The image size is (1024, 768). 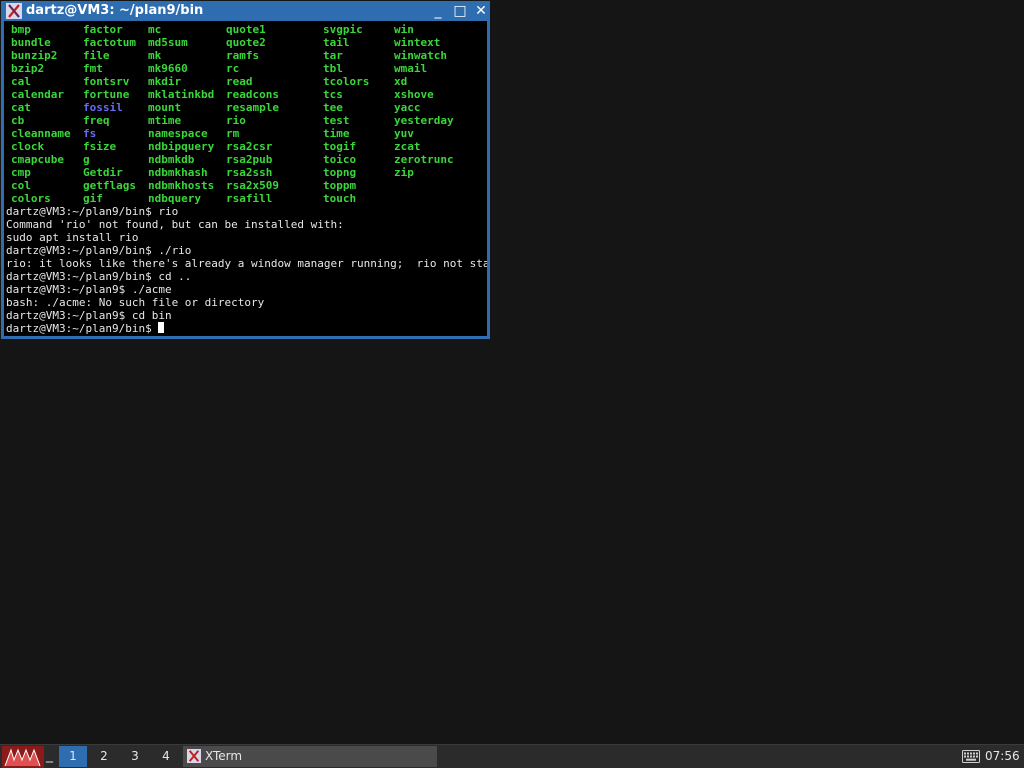 What do you see at coordinates (178, 133) in the screenshot?
I see `ls-entry: namespace` at bounding box center [178, 133].